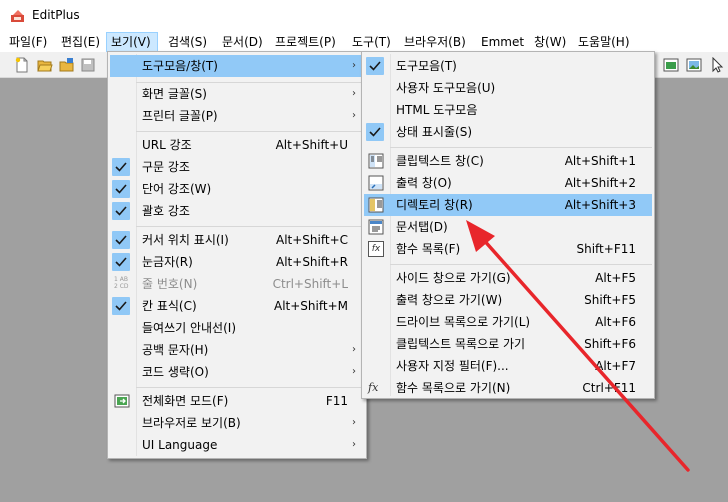 The width and height of the screenshot is (728, 502). I want to click on view-item-word-highlight: 단어 강조(W), so click(229, 189).